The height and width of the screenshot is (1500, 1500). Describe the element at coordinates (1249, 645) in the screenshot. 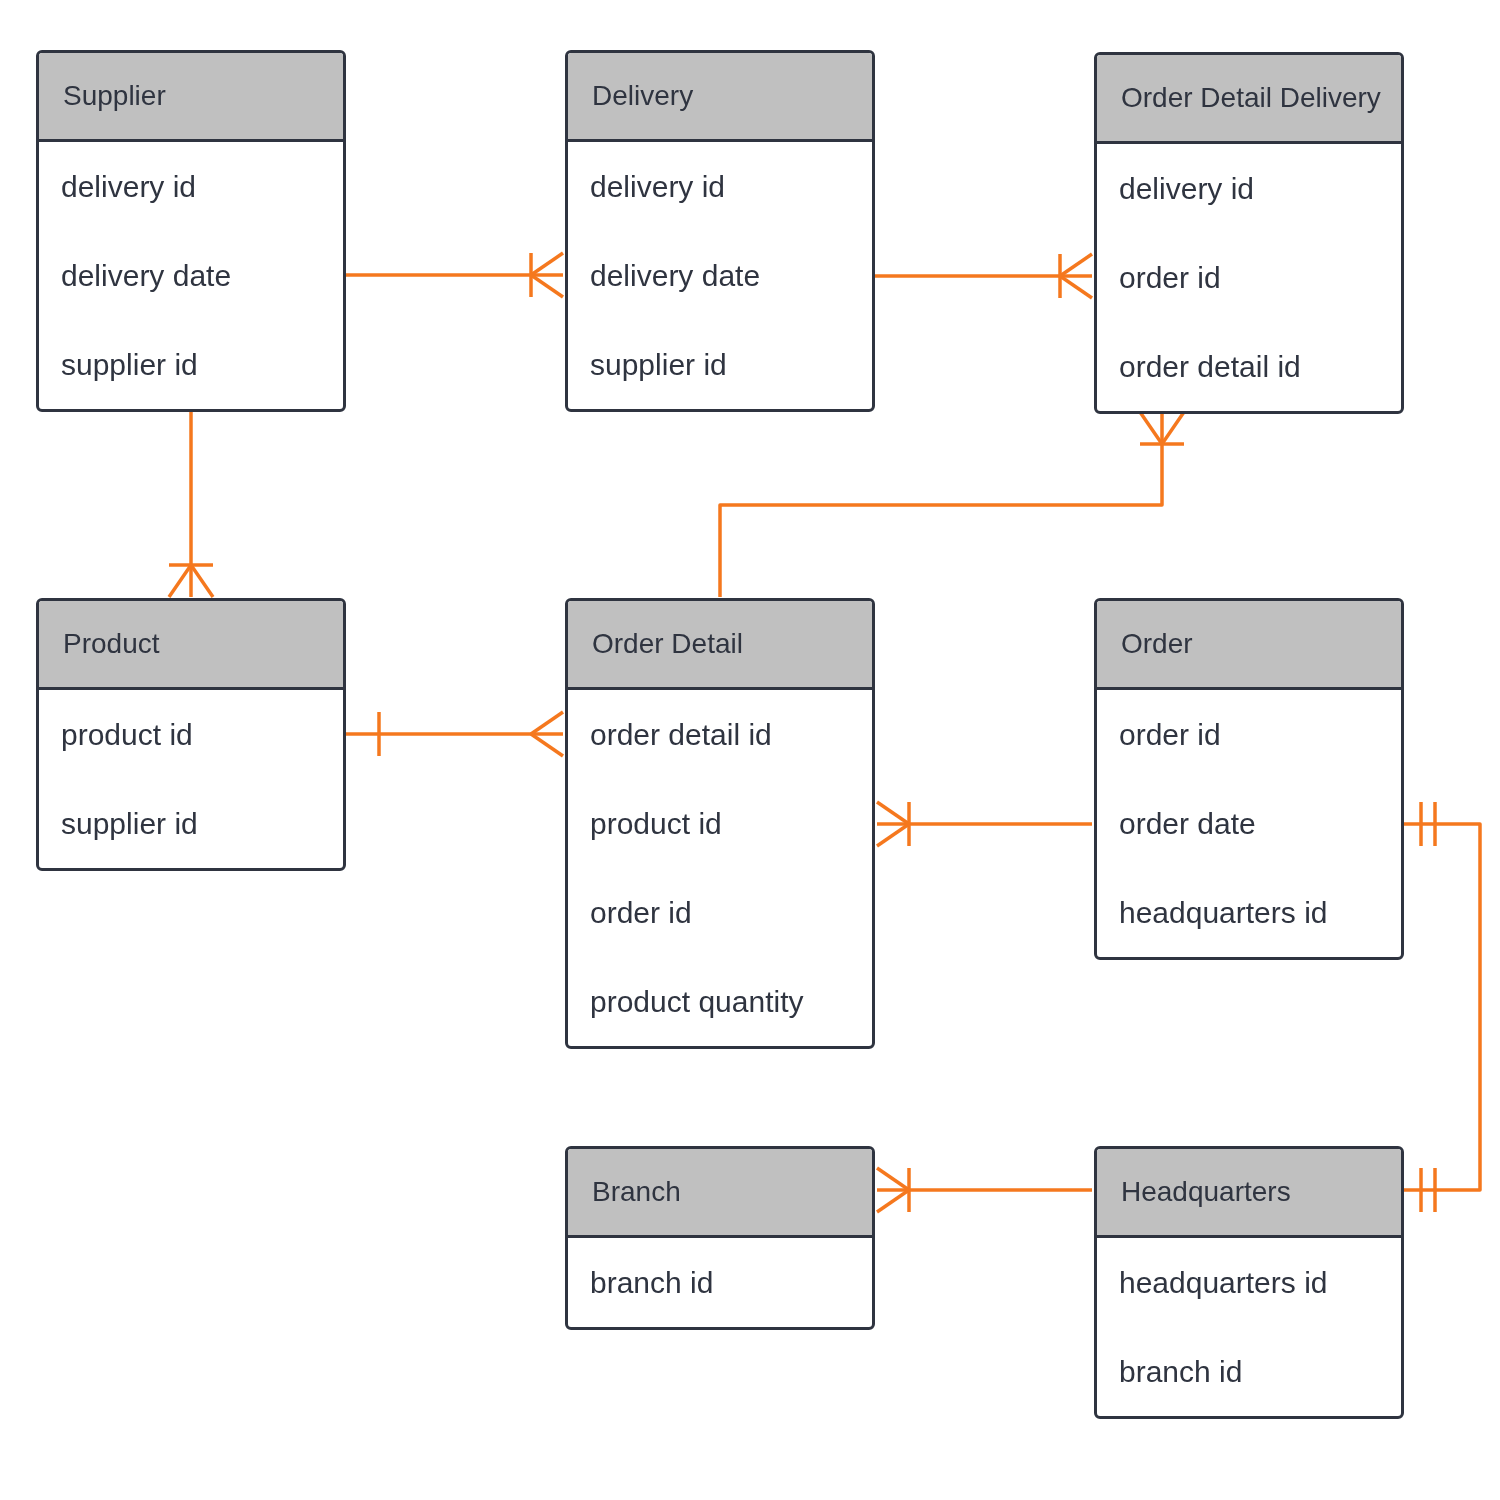

I see `entity-title: Order` at that location.